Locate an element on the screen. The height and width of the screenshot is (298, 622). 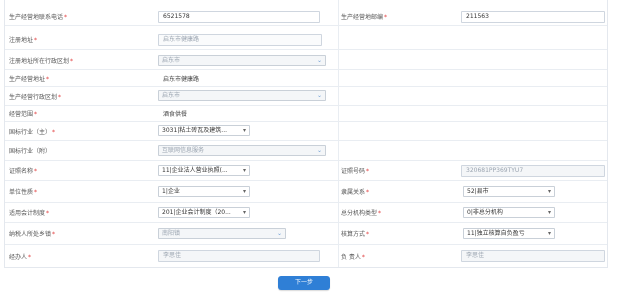
cert-no-label: 证照号码* is located at coordinates (355, 171).